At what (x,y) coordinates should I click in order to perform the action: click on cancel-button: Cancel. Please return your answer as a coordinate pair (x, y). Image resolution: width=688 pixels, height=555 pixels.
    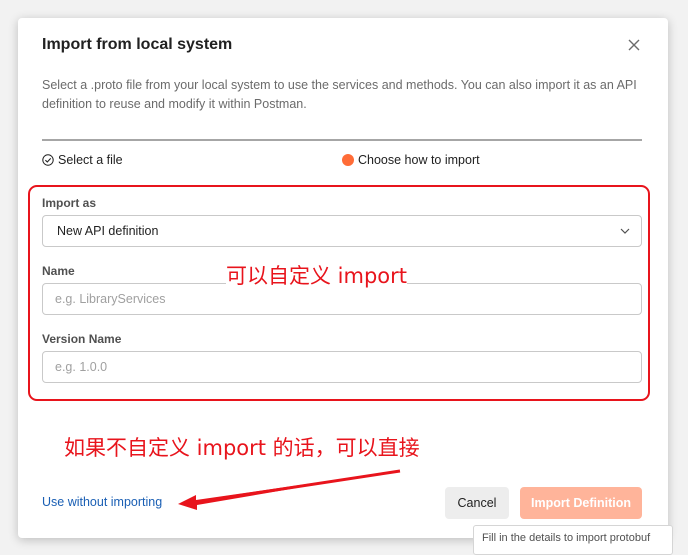
    Looking at the image, I should click on (477, 503).